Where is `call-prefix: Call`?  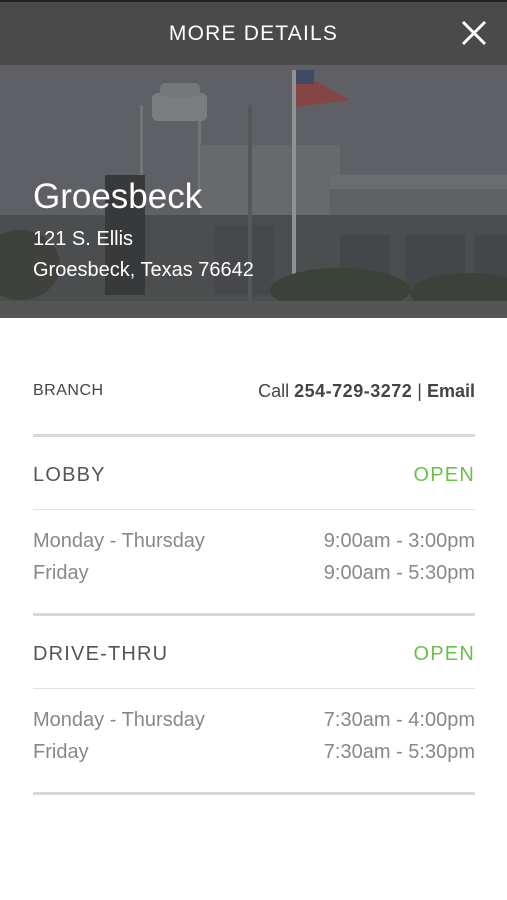 call-prefix: Call is located at coordinates (274, 390).